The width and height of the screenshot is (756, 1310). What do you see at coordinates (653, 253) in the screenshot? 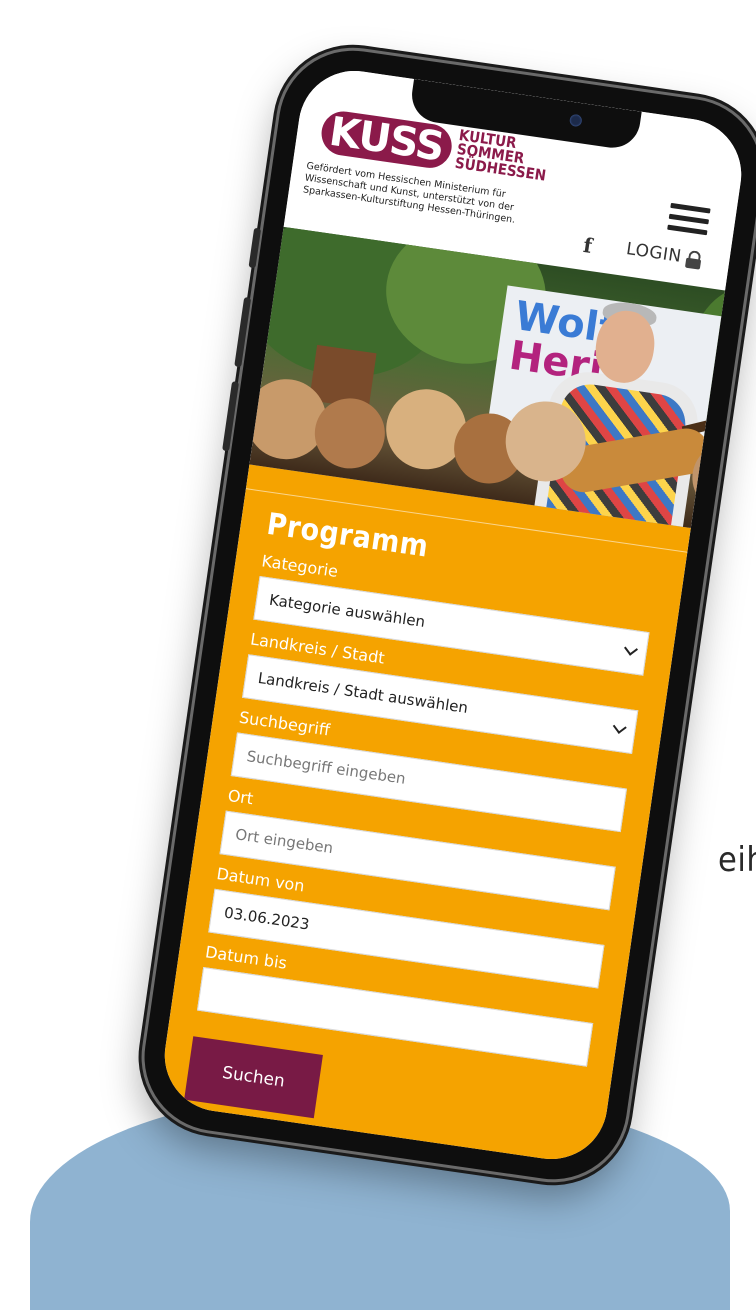
I see `login-label: LOGIN` at bounding box center [653, 253].